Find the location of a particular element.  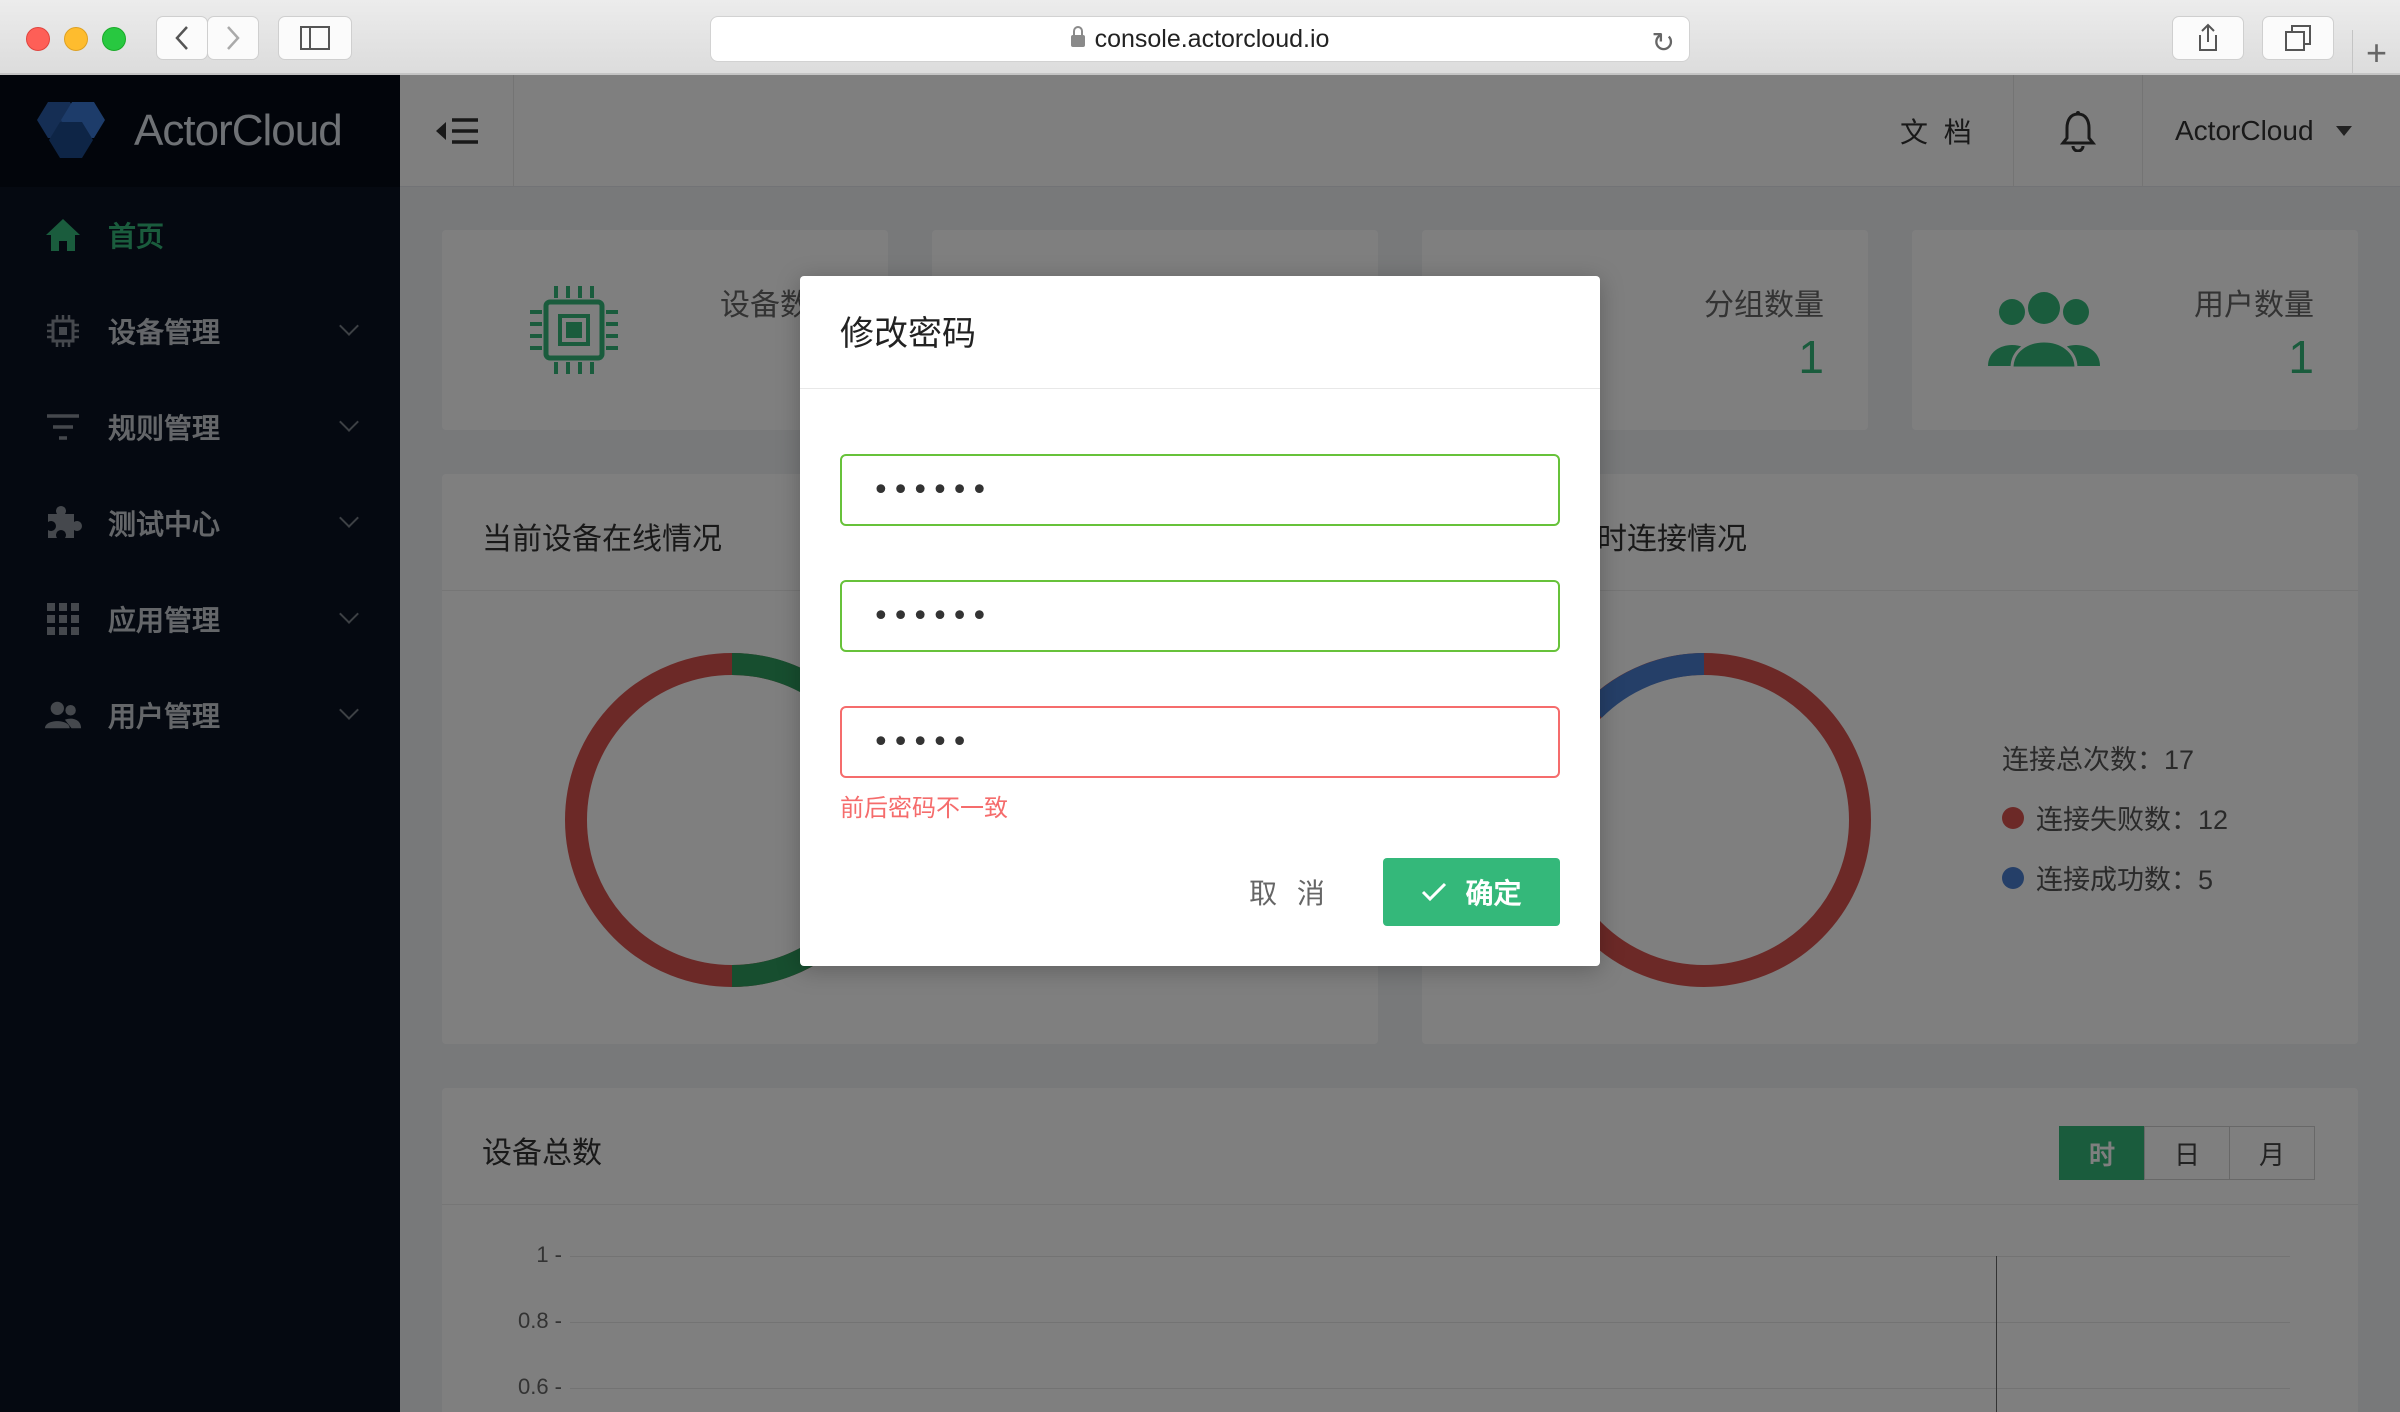

browser-toolbar: console.actorcloud.io ↻ + is located at coordinates (1200, 37).